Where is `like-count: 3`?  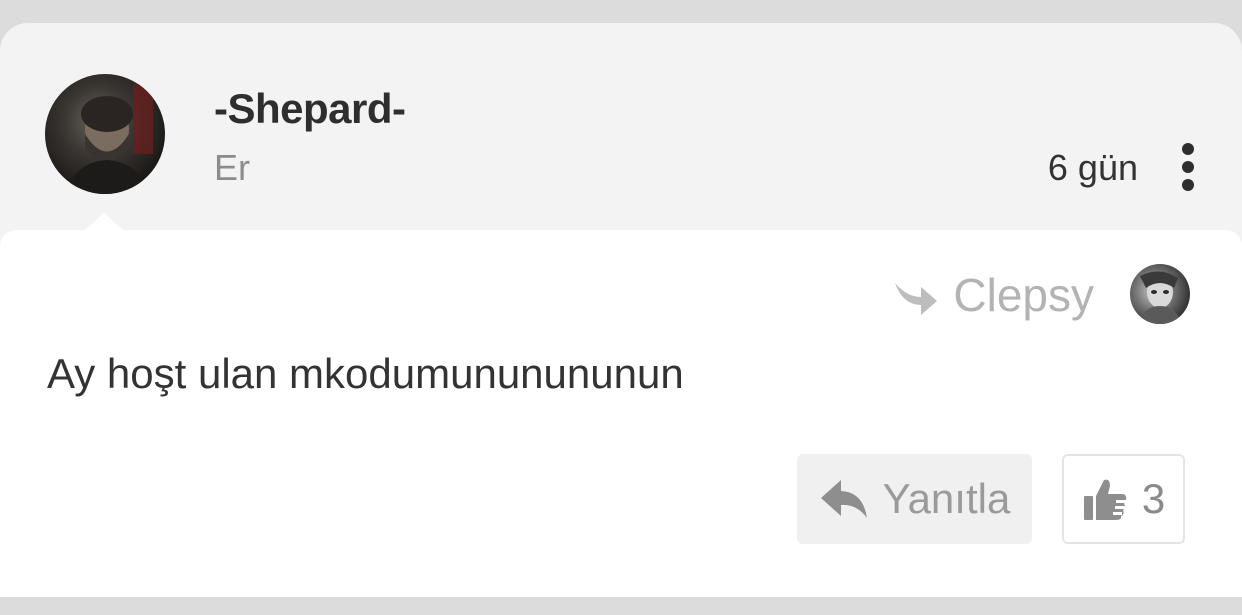 like-count: 3 is located at coordinates (1153, 498).